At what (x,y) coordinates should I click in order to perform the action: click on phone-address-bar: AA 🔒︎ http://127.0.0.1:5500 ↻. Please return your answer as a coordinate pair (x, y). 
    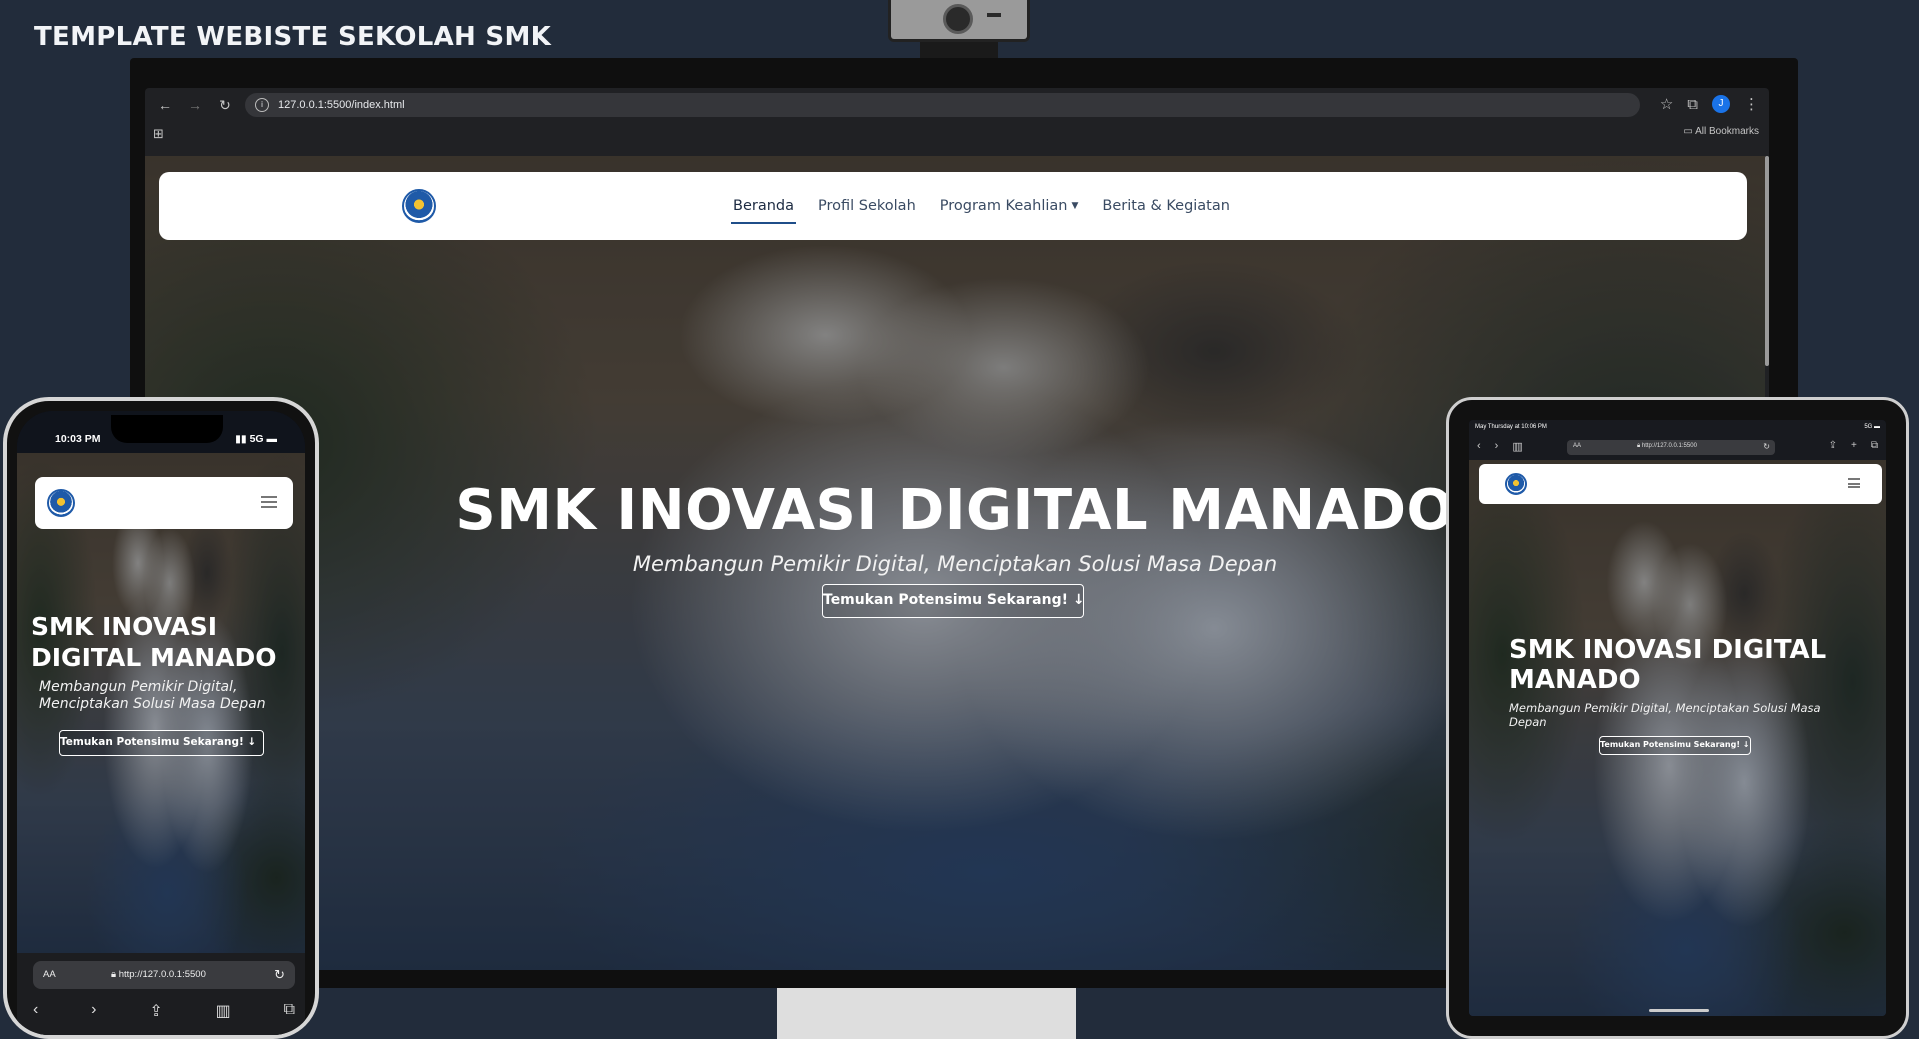
    Looking at the image, I should click on (164, 975).